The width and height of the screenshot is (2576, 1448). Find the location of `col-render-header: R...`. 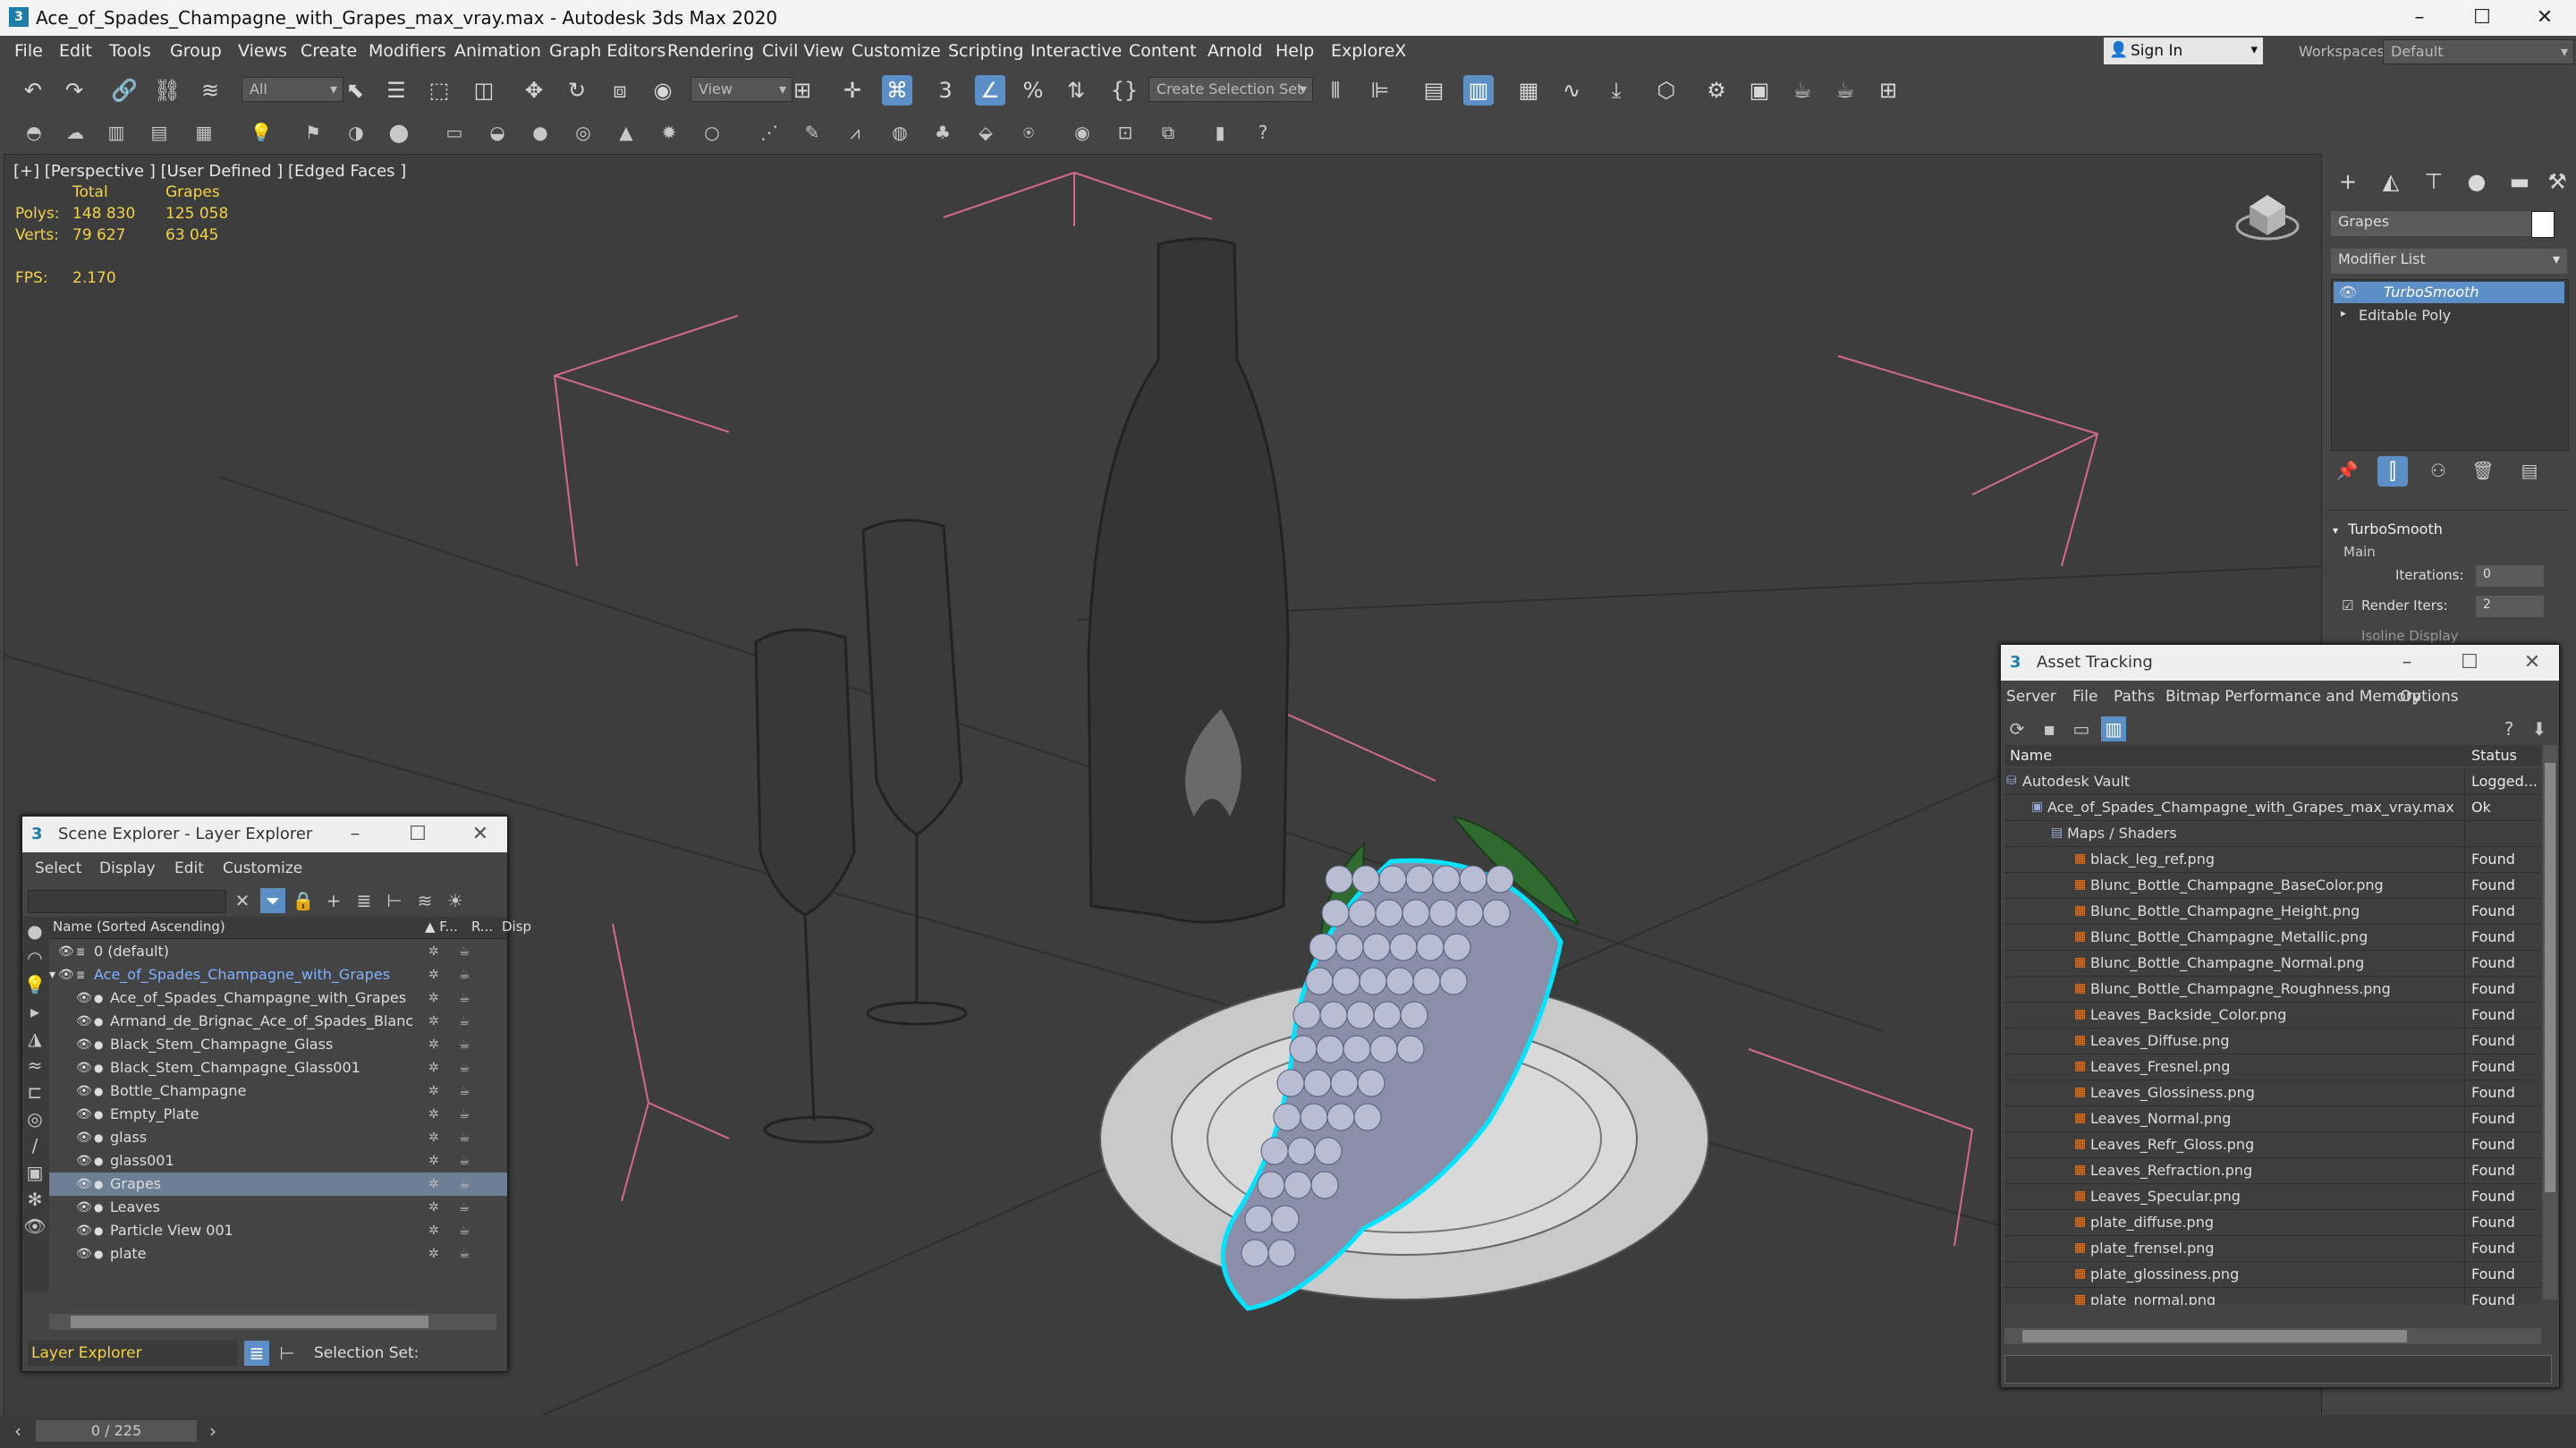

col-render-header: R... is located at coordinates (482, 927).